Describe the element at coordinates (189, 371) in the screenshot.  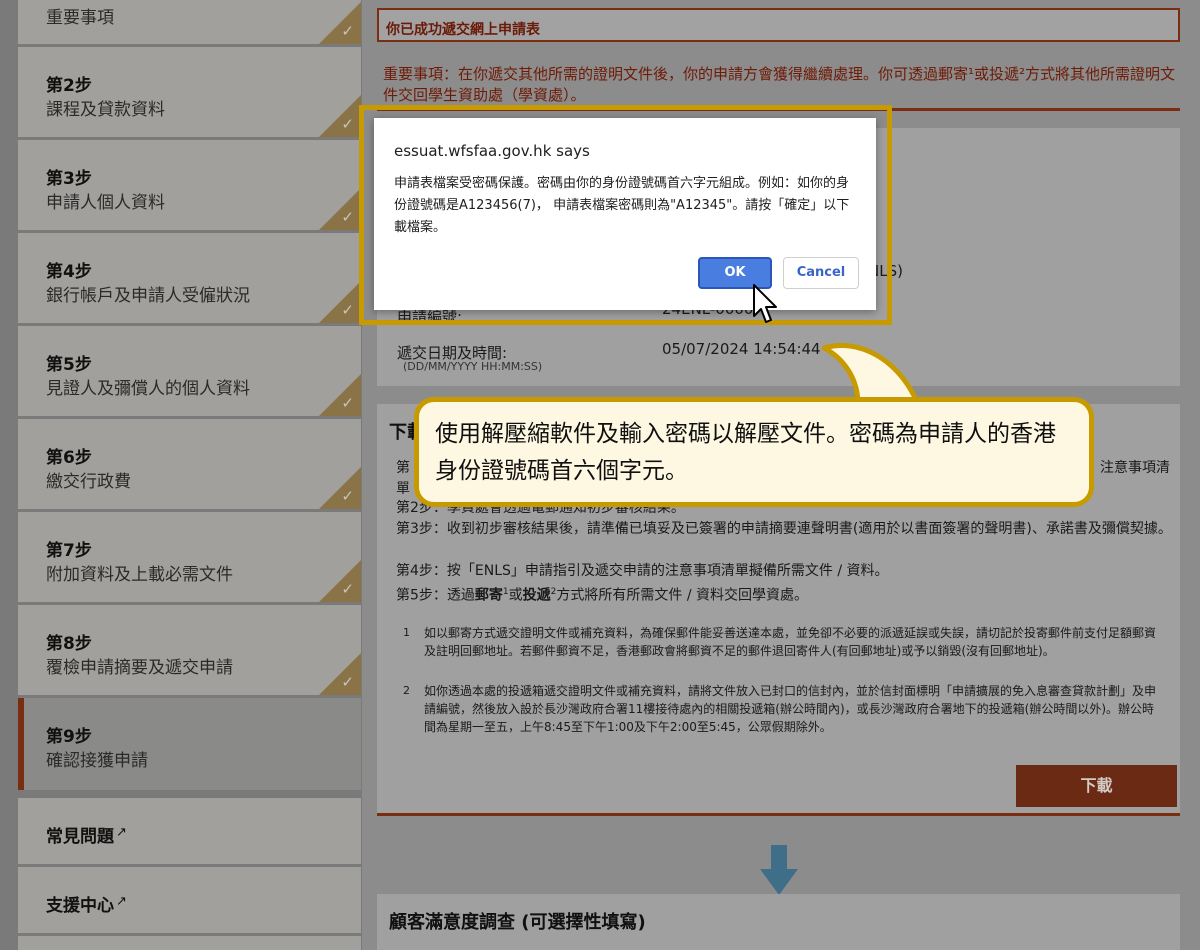
I see `sidebar-step-5: 第5步 見證人及彌償人的個人資料 ✓` at that location.